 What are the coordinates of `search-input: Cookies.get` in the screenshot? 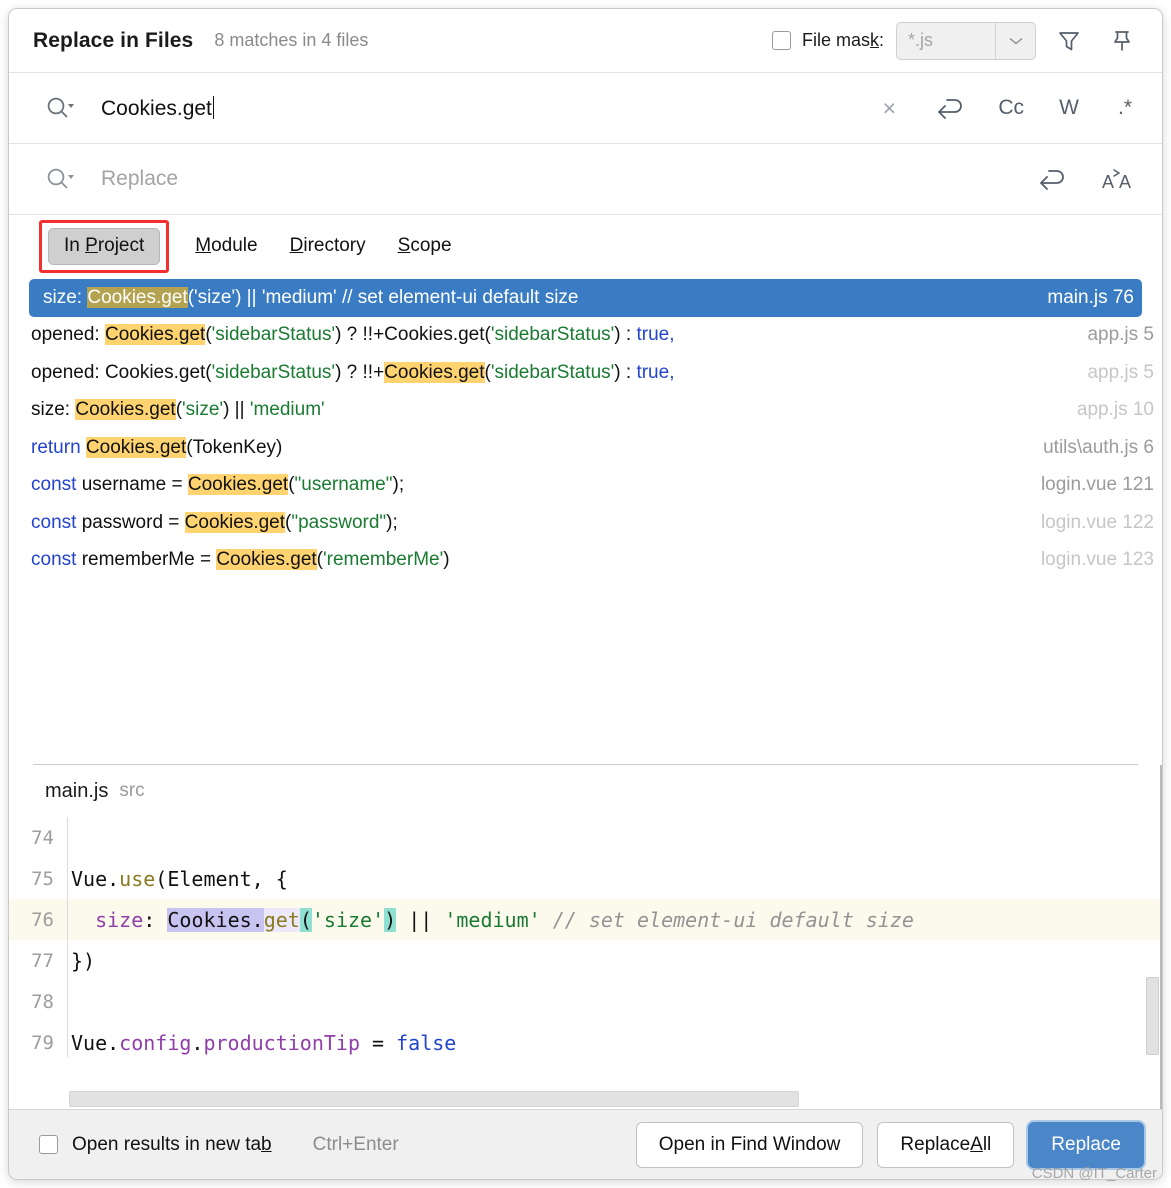 It's located at (157, 108).